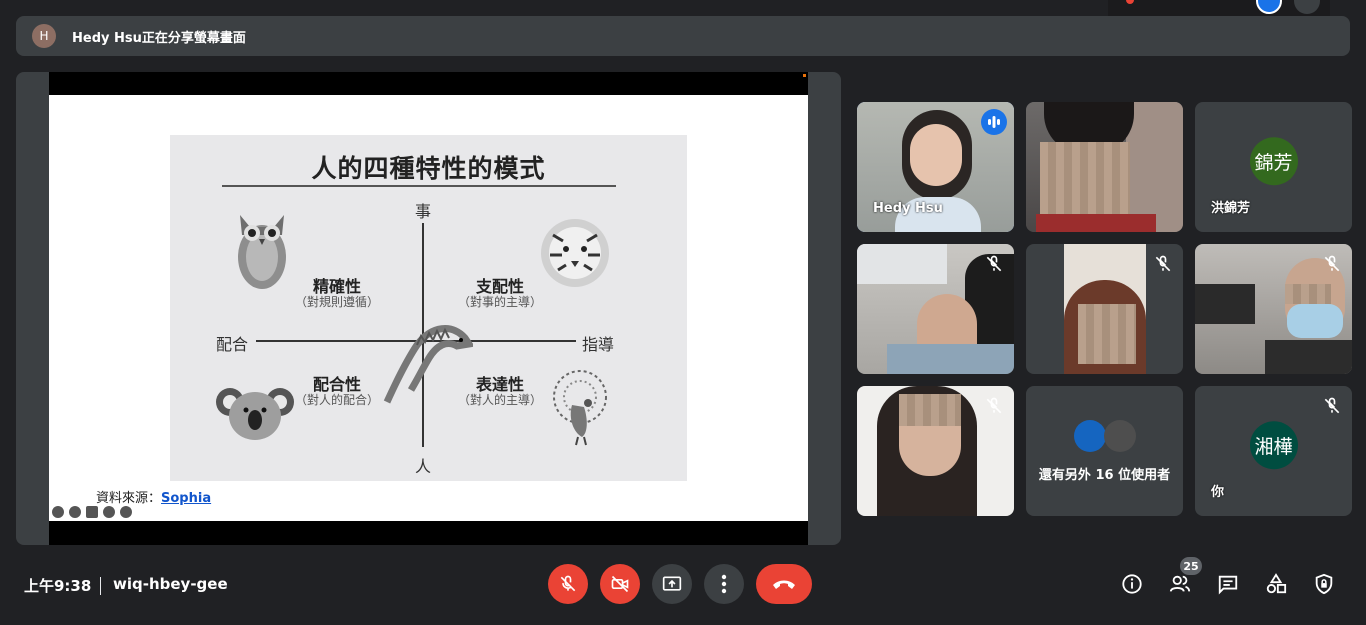 This screenshot has width=1366, height=625. What do you see at coordinates (129, 498) in the screenshot?
I see `source-label: 資料來源：` at bounding box center [129, 498].